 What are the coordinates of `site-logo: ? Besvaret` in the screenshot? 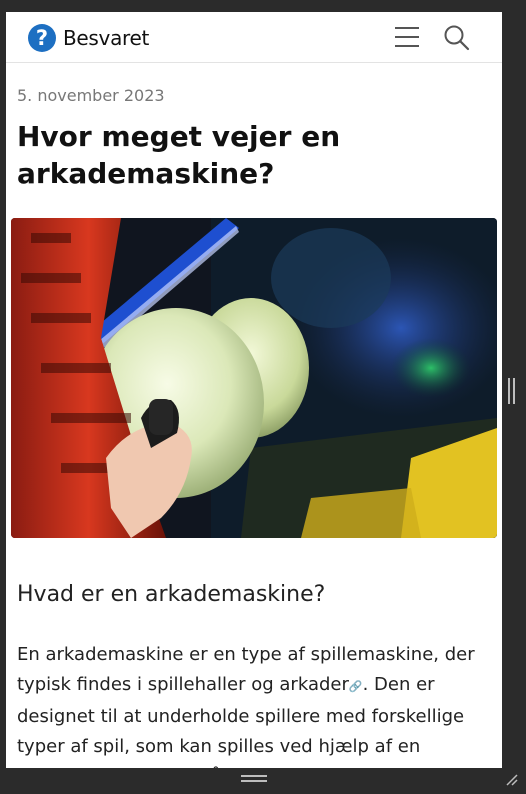 It's located at (88, 38).